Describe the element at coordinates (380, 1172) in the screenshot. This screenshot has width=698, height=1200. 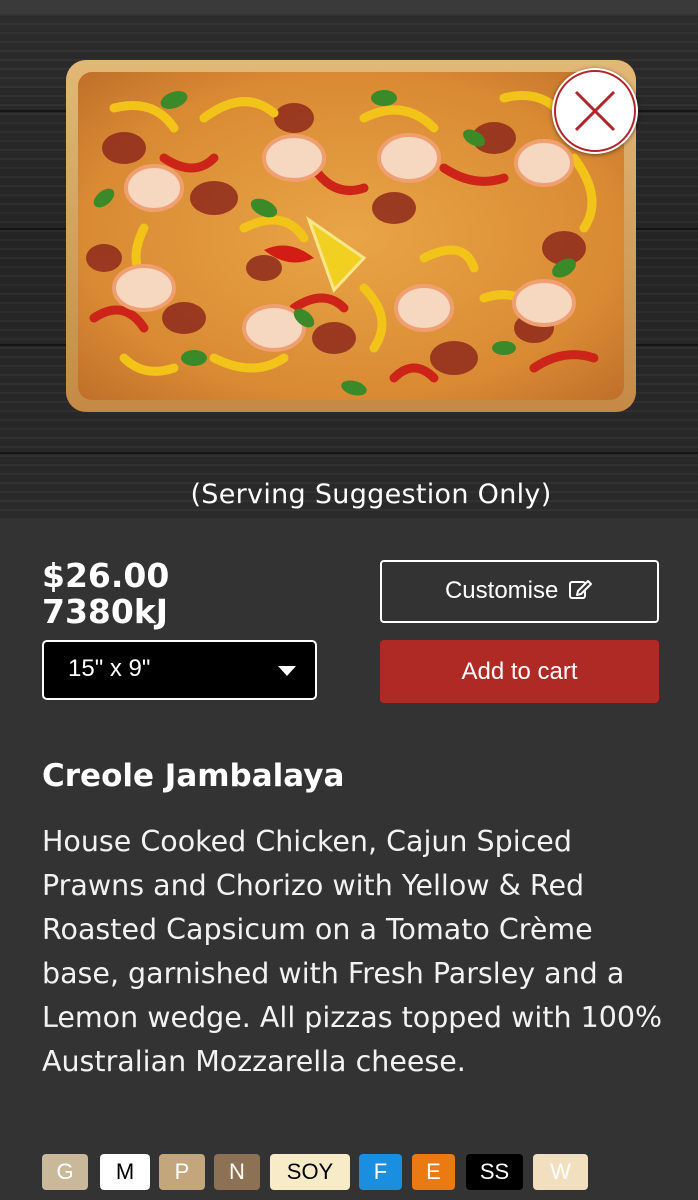
I see `allergen-badge-f: F` at that location.